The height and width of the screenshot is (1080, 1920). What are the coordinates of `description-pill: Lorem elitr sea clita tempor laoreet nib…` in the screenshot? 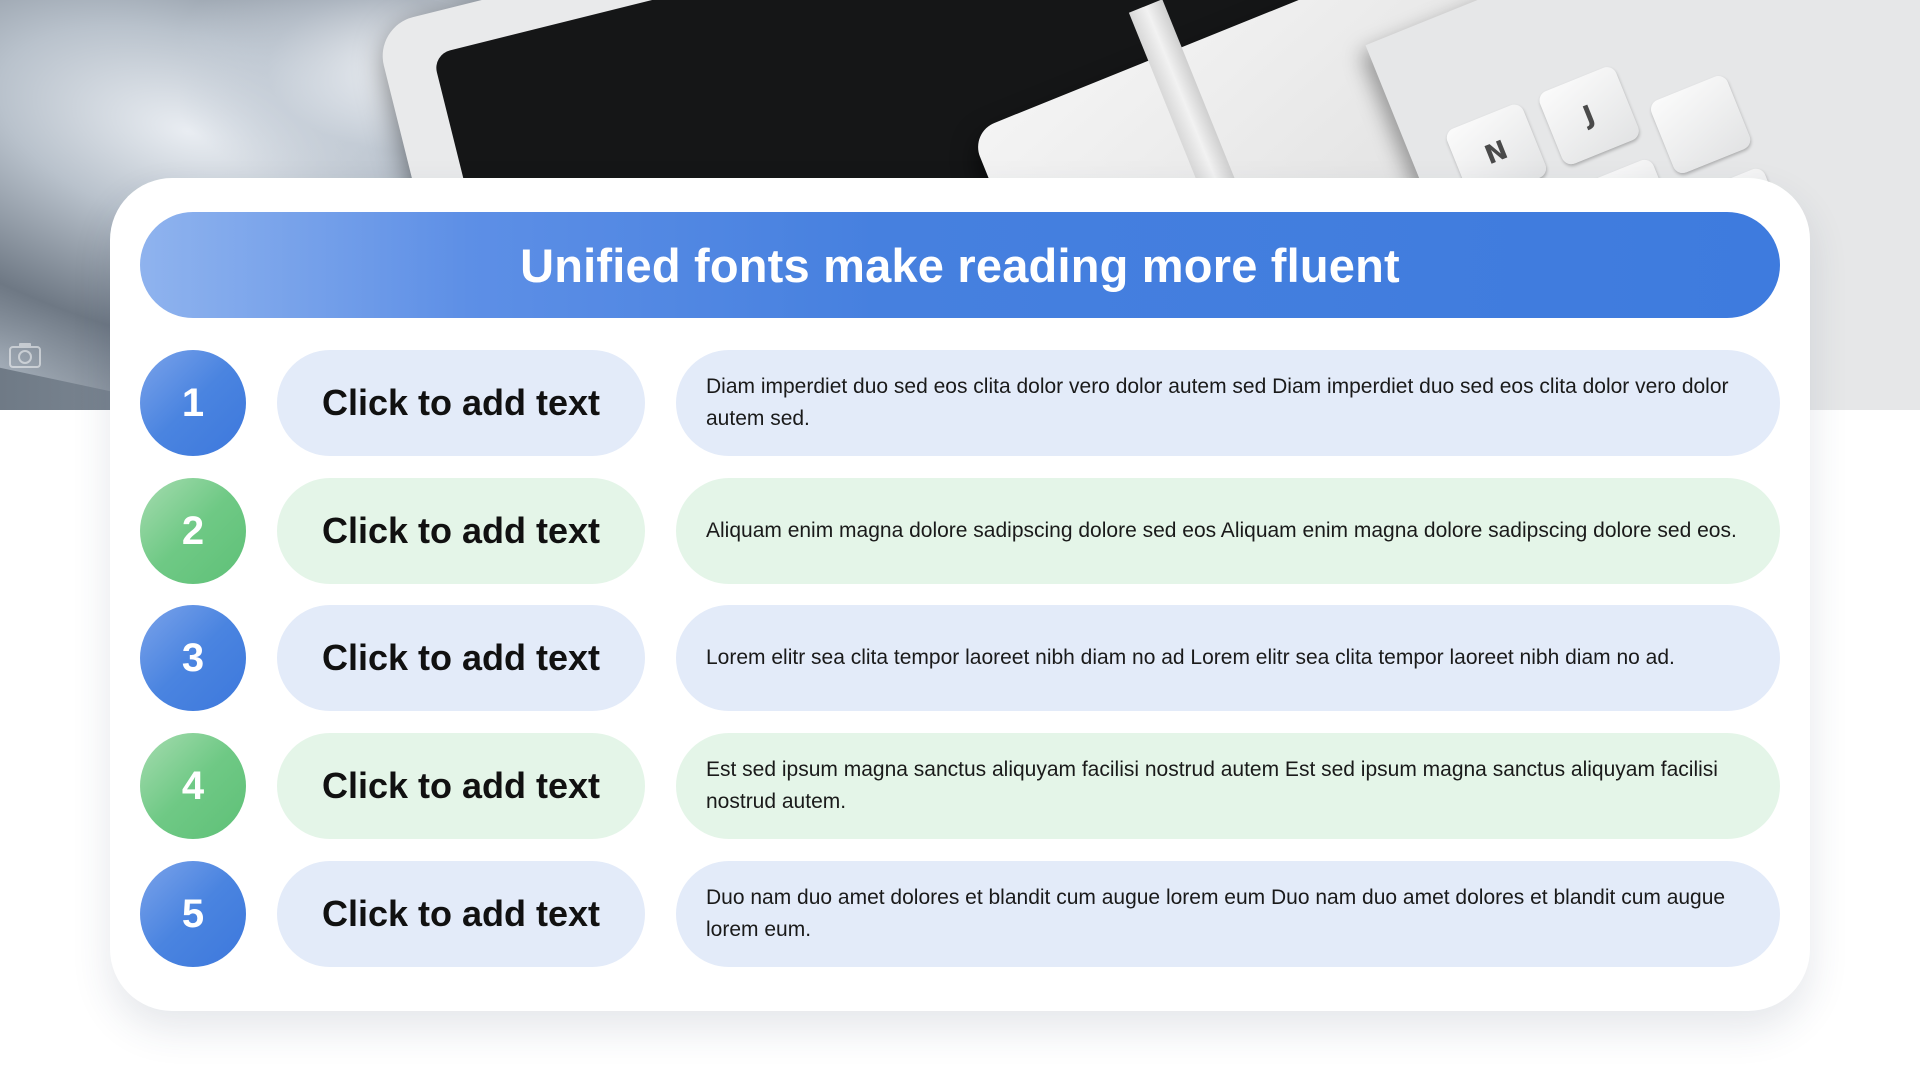 It's located at (1228, 658).